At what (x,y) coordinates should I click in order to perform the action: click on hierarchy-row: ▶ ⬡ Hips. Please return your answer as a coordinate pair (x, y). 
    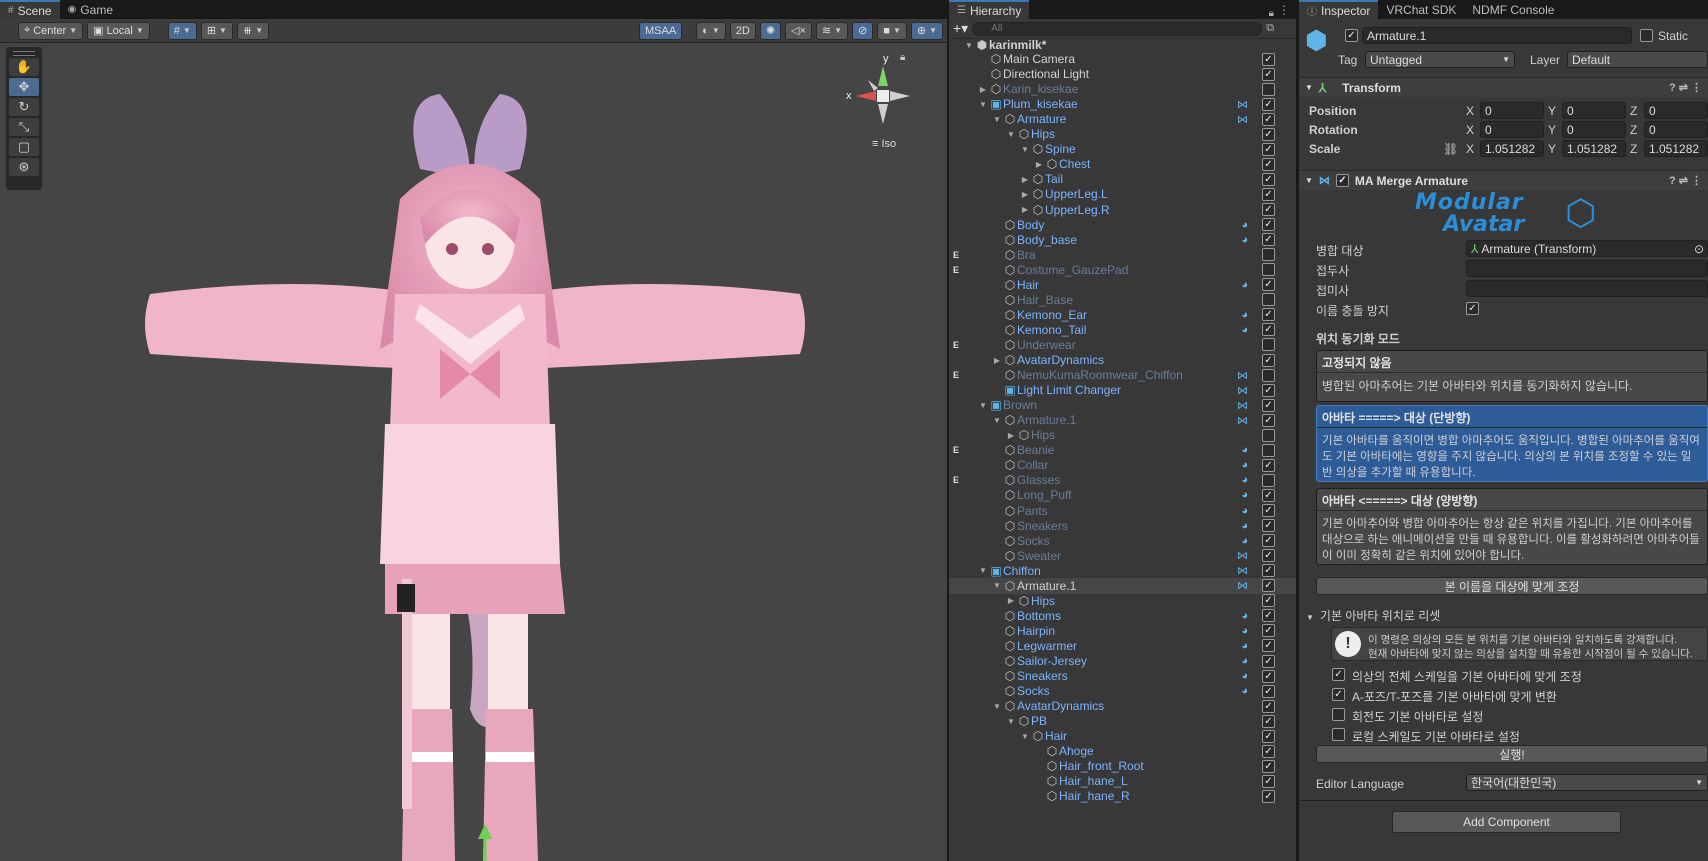
    Looking at the image, I should click on (1122, 435).